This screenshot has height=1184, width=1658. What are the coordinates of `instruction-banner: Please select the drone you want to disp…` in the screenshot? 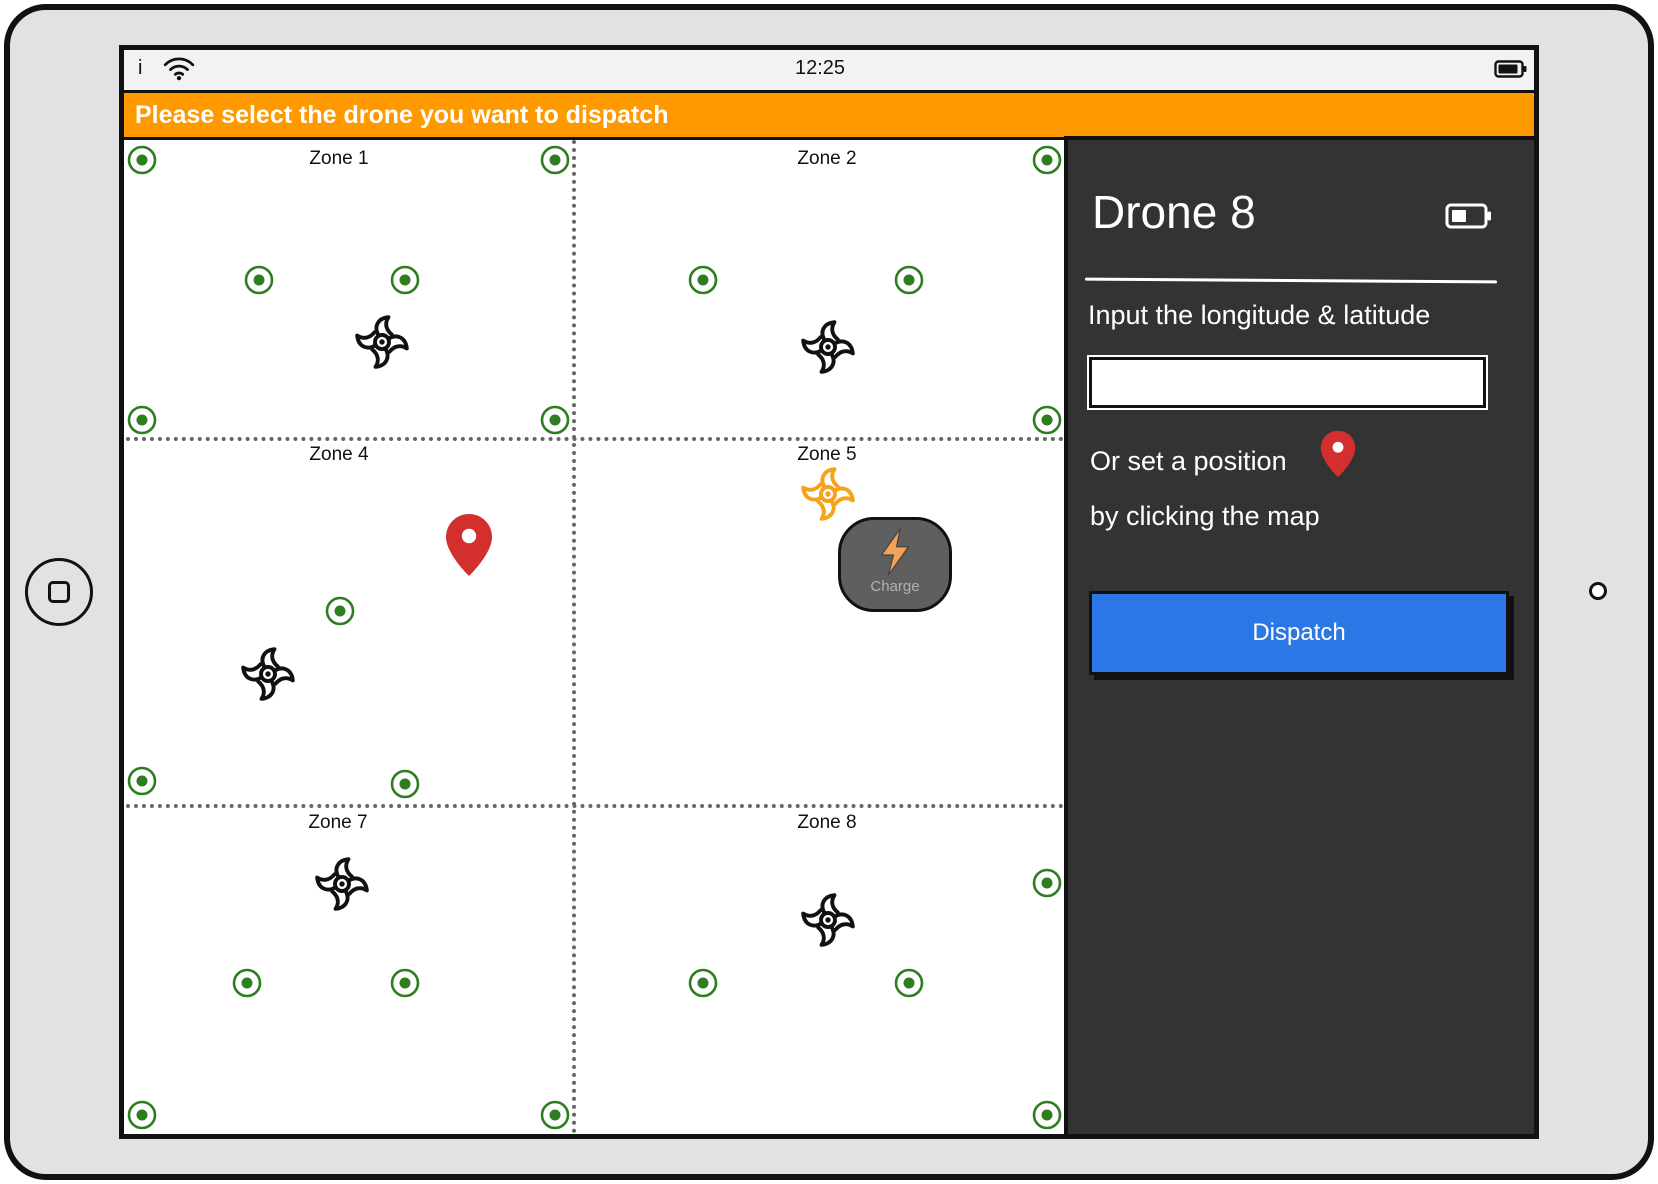 It's located at (829, 115).